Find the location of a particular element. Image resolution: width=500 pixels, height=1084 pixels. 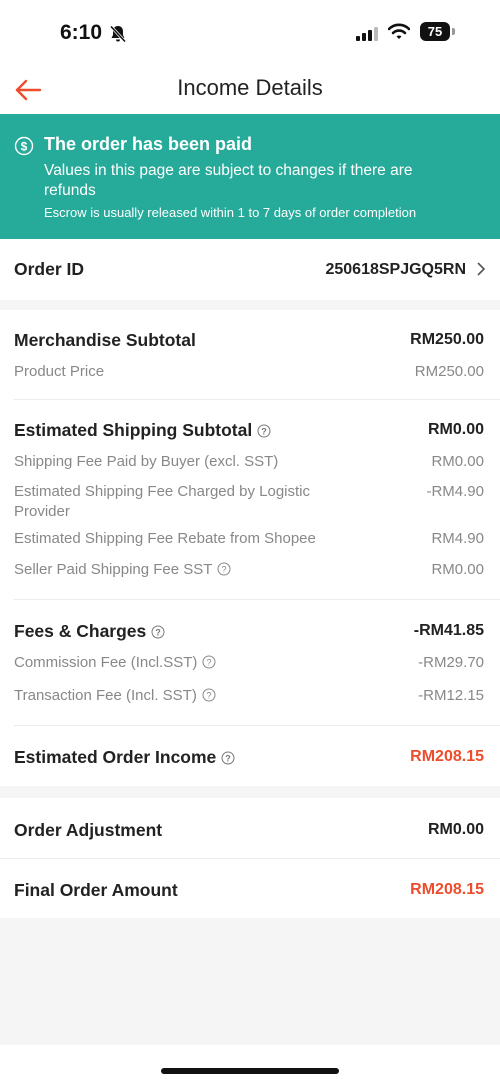

home-indicator is located at coordinates (250, 1071).